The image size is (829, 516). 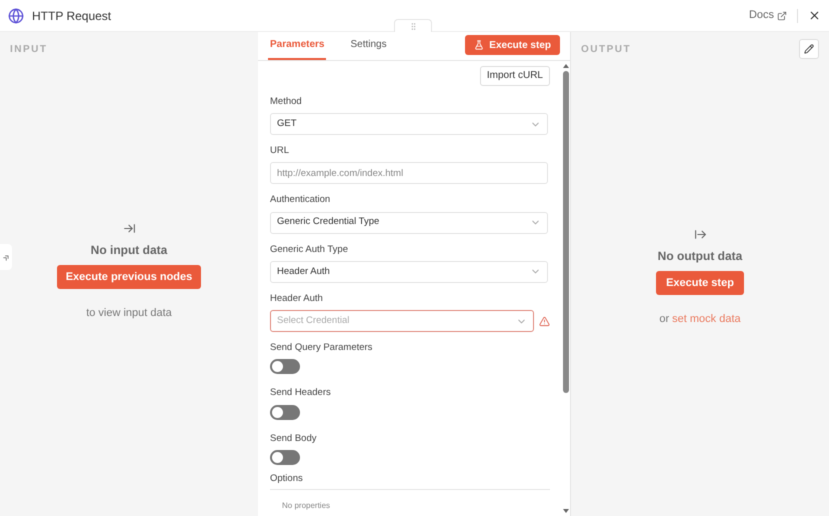 What do you see at coordinates (300, 200) in the screenshot?
I see `field-label: Authentication` at bounding box center [300, 200].